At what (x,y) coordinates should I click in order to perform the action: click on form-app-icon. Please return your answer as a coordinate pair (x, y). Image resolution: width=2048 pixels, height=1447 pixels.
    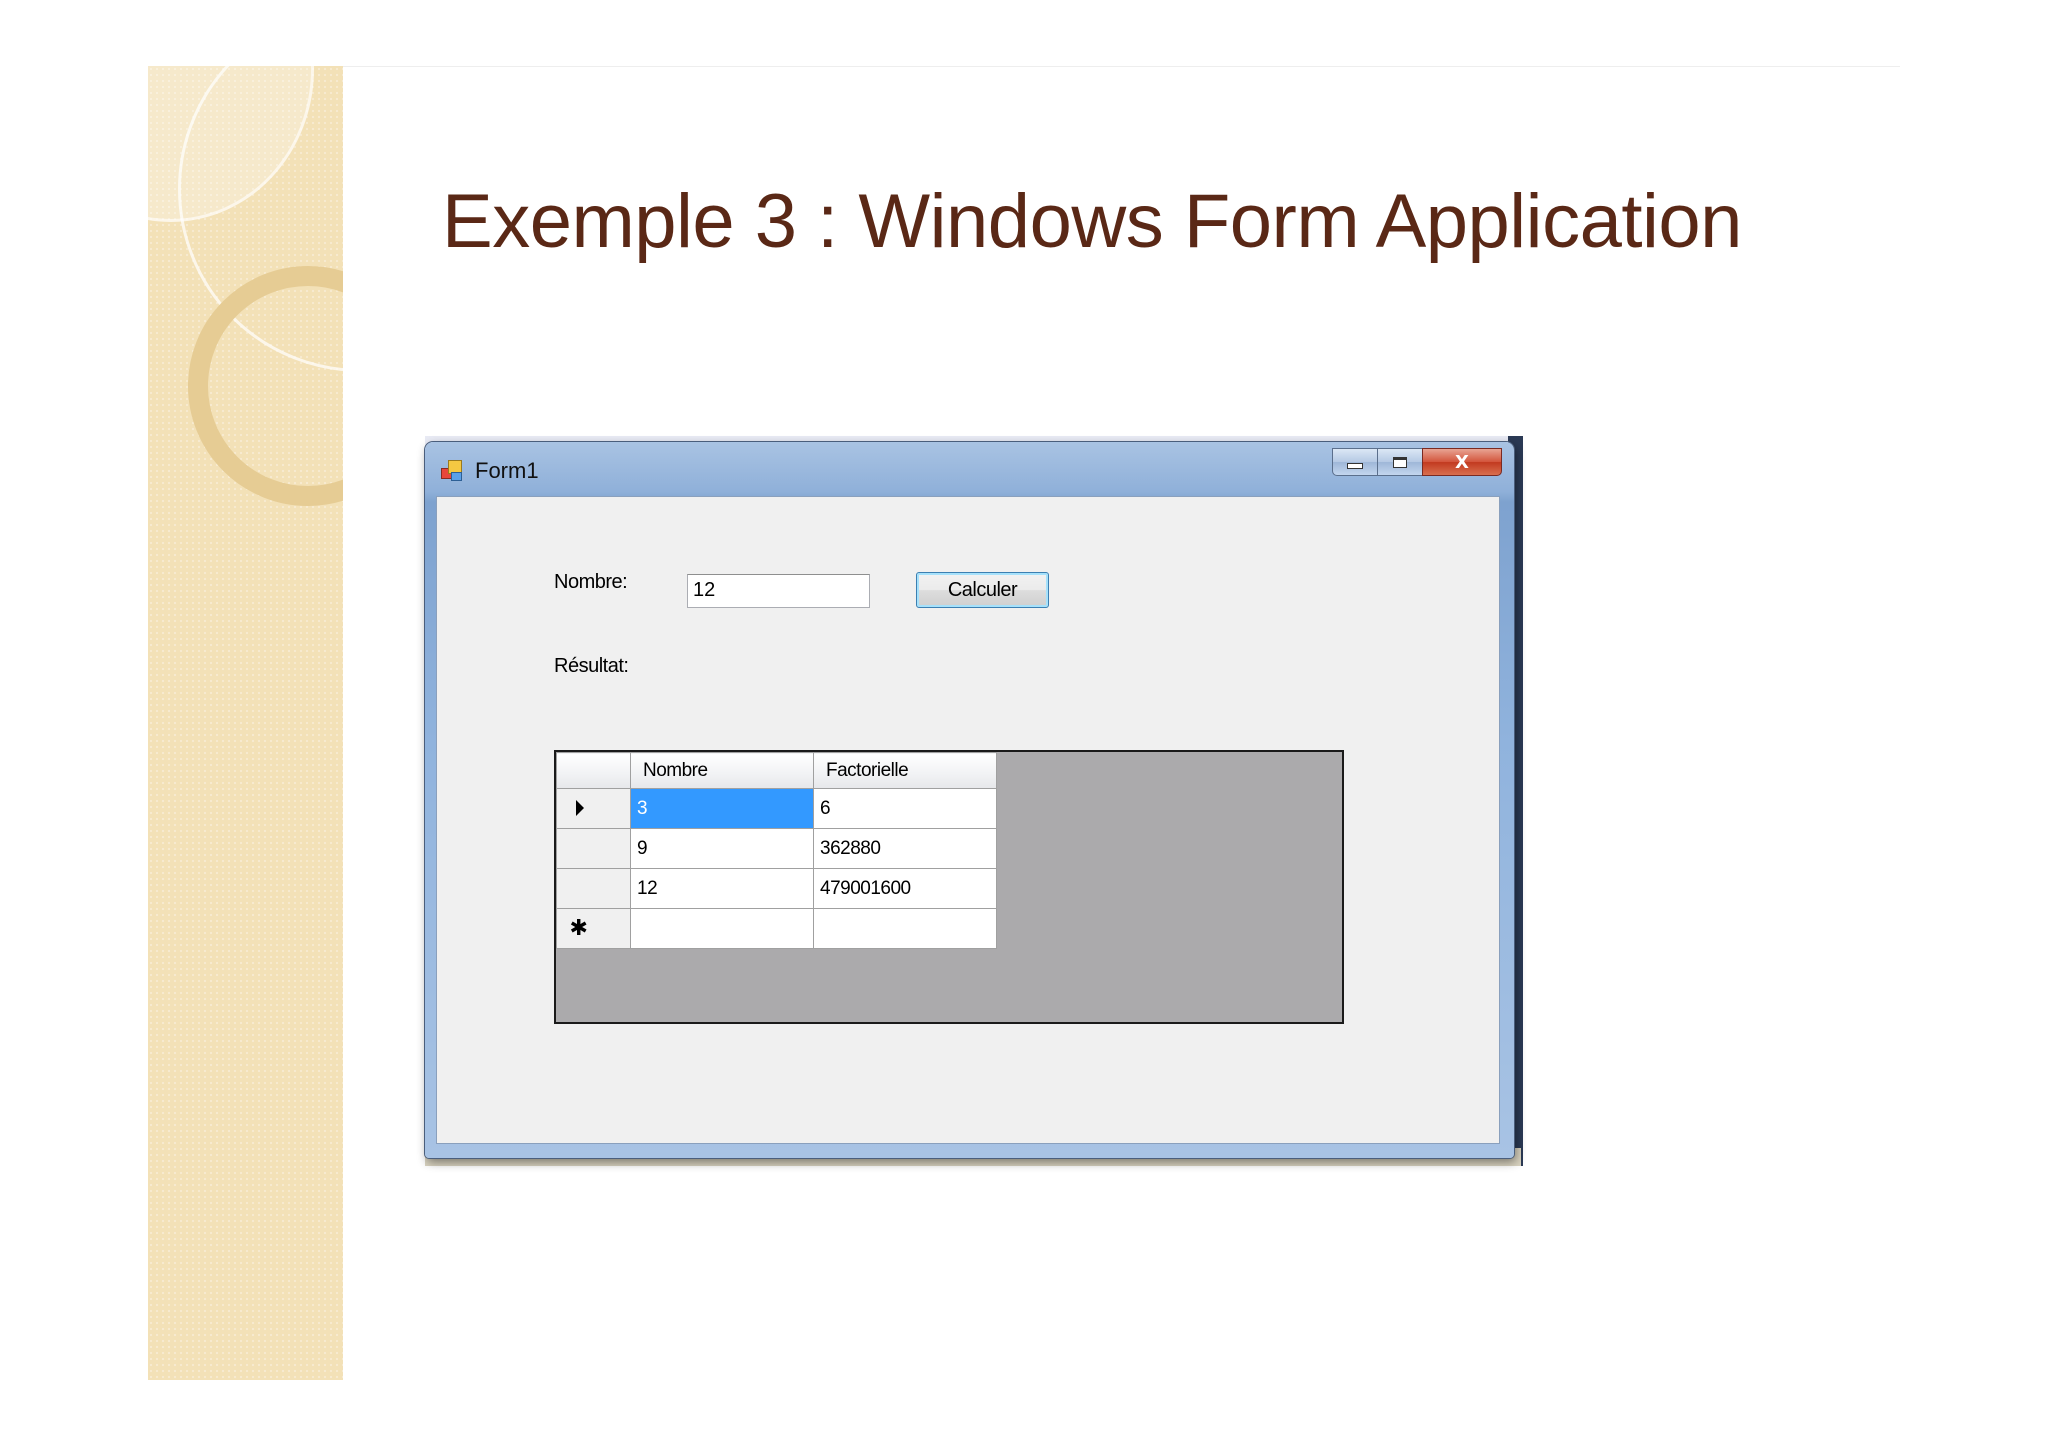
    Looking at the image, I should click on (452, 470).